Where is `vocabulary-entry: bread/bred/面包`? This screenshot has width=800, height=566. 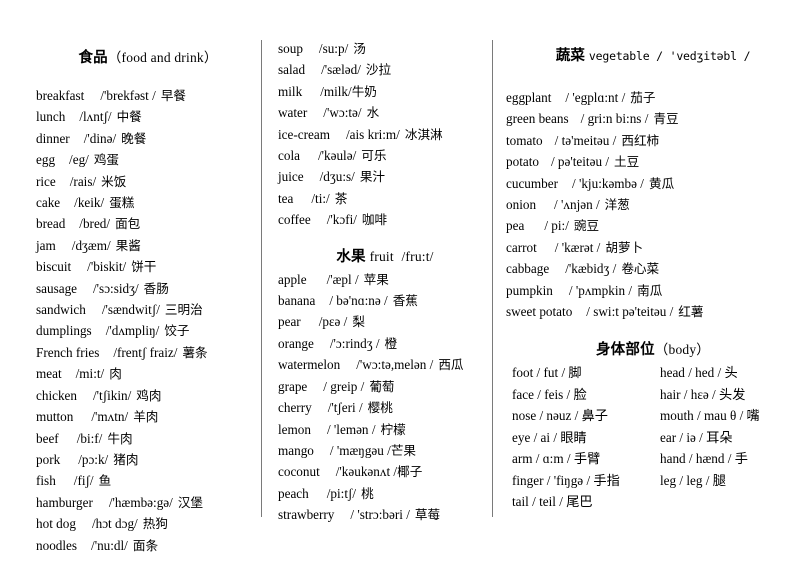
vocabulary-entry: bread/bred/面包 is located at coordinates (148, 223).